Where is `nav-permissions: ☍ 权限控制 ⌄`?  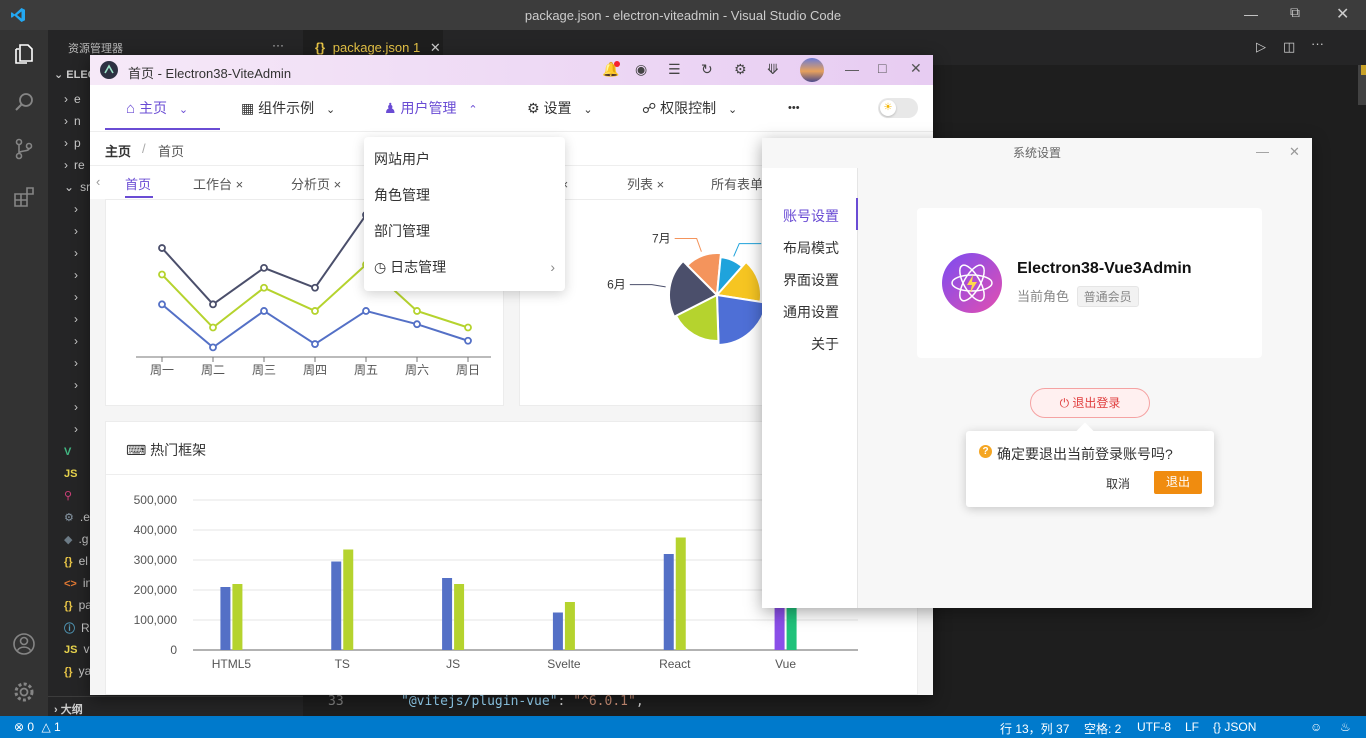 nav-permissions: ☍ 权限控制 ⌄ is located at coordinates (689, 108).